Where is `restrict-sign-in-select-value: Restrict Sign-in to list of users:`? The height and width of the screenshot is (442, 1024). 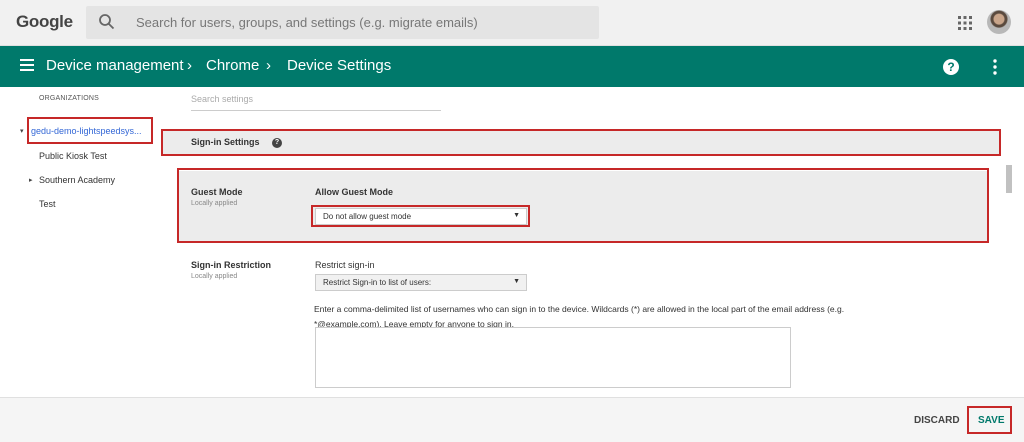
restrict-sign-in-select-value: Restrict Sign-in to list of users: is located at coordinates (377, 282).